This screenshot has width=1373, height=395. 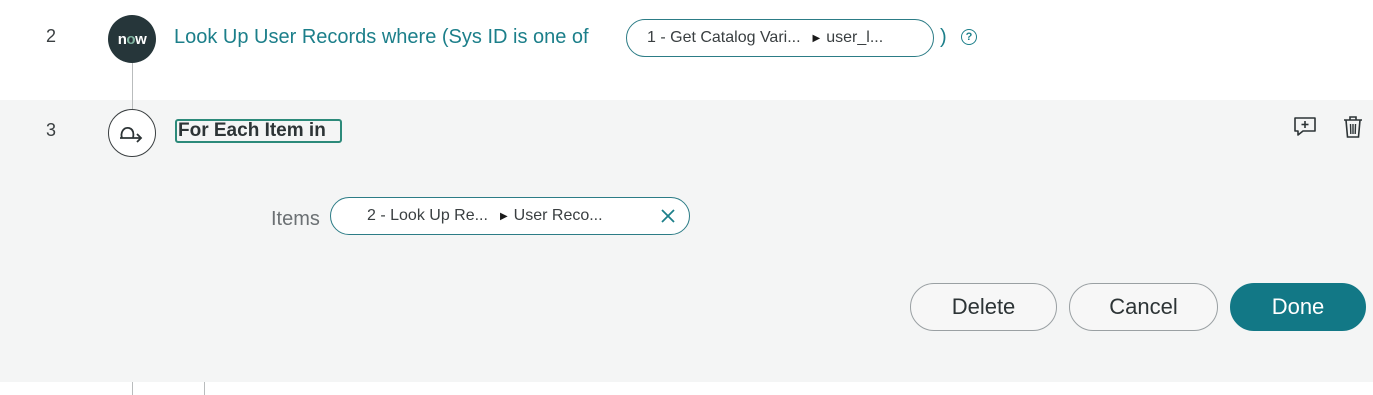 What do you see at coordinates (1353, 127) in the screenshot?
I see `trash-icon` at bounding box center [1353, 127].